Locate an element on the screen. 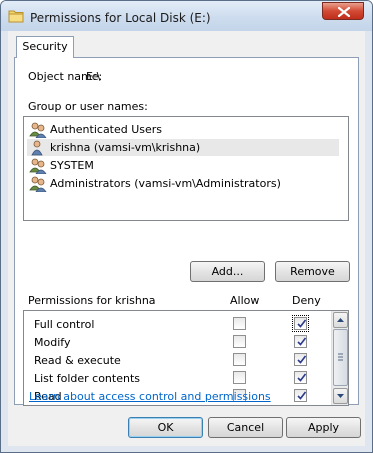 This screenshot has width=373, height=453. folder-icon is located at coordinates (16, 16).